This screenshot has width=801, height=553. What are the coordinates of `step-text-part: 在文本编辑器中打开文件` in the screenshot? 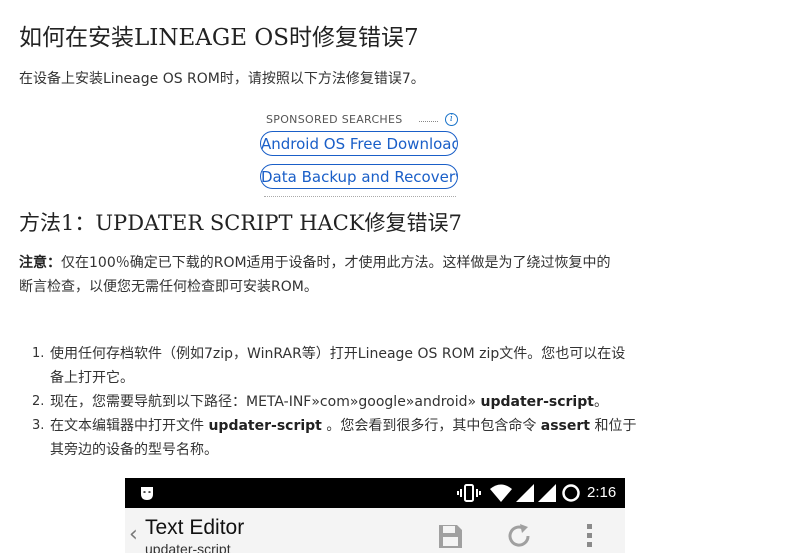 It's located at (129, 426).